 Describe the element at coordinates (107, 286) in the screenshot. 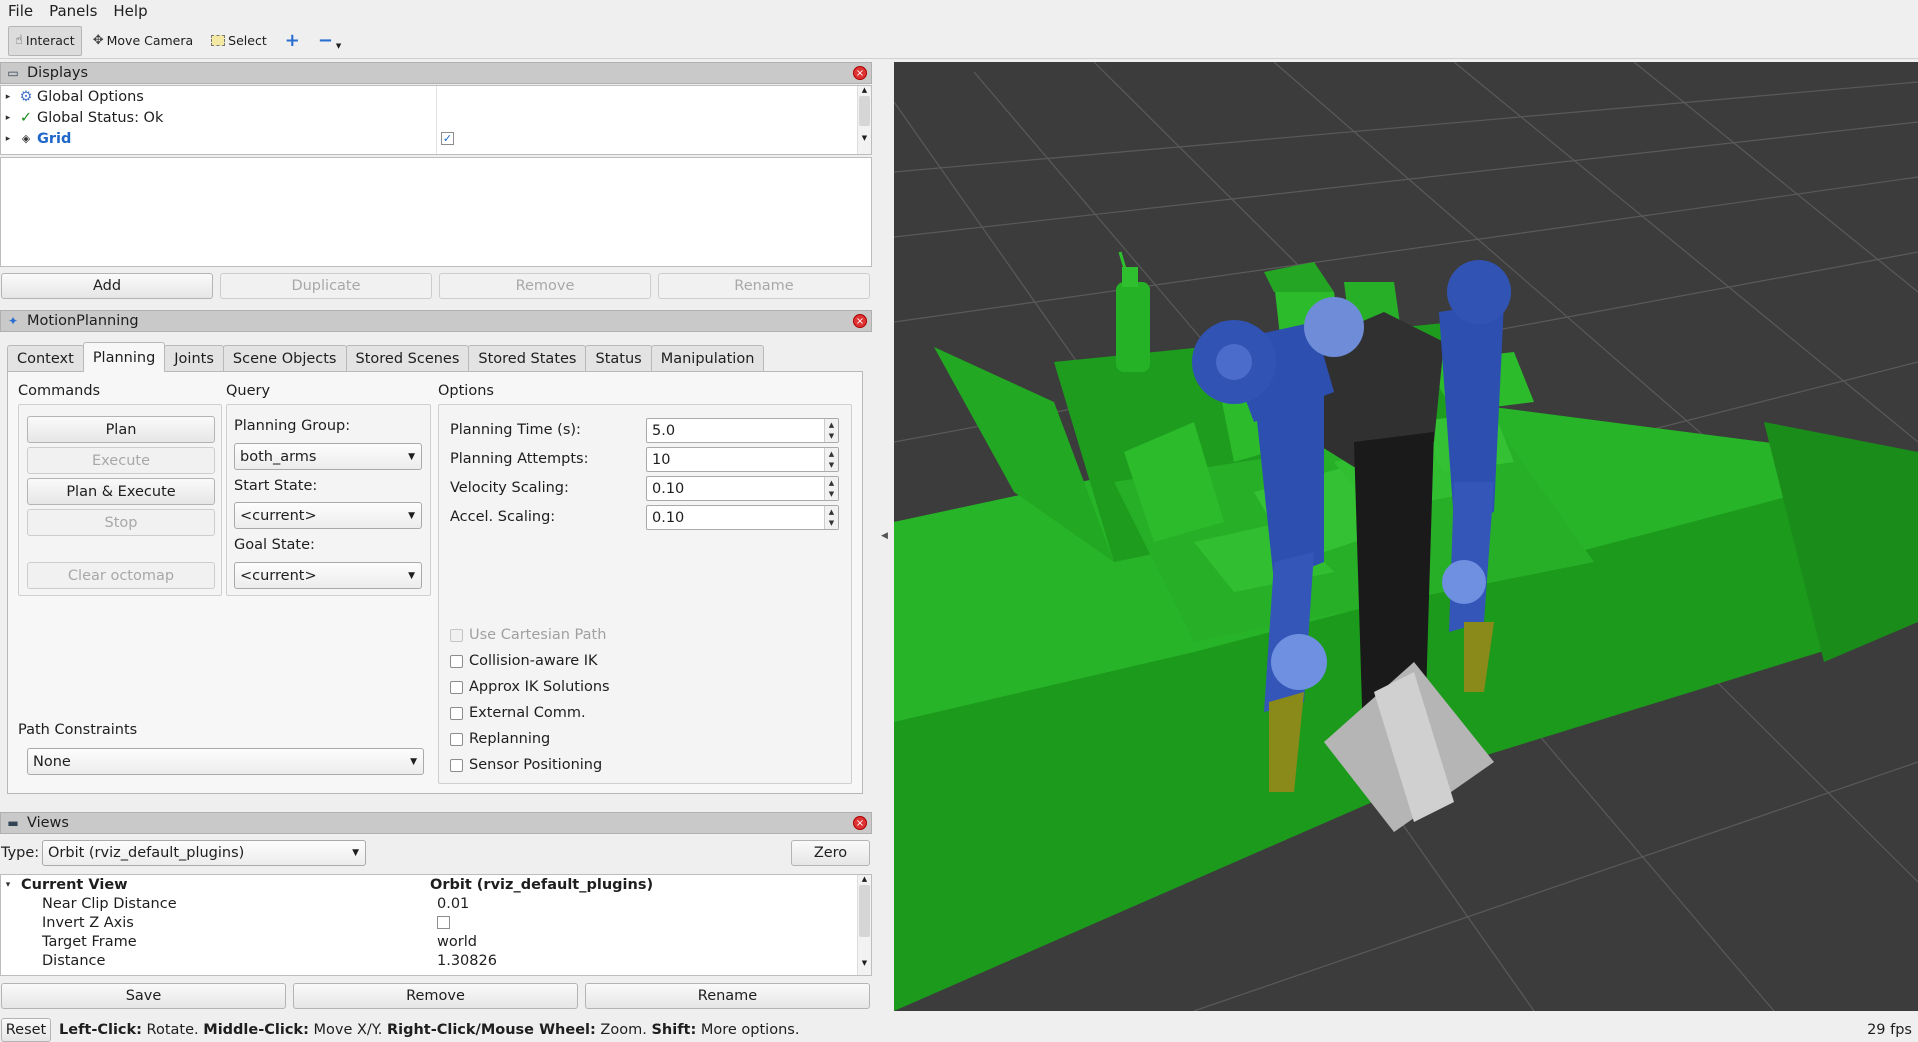

I see `add-display-button: Add` at that location.